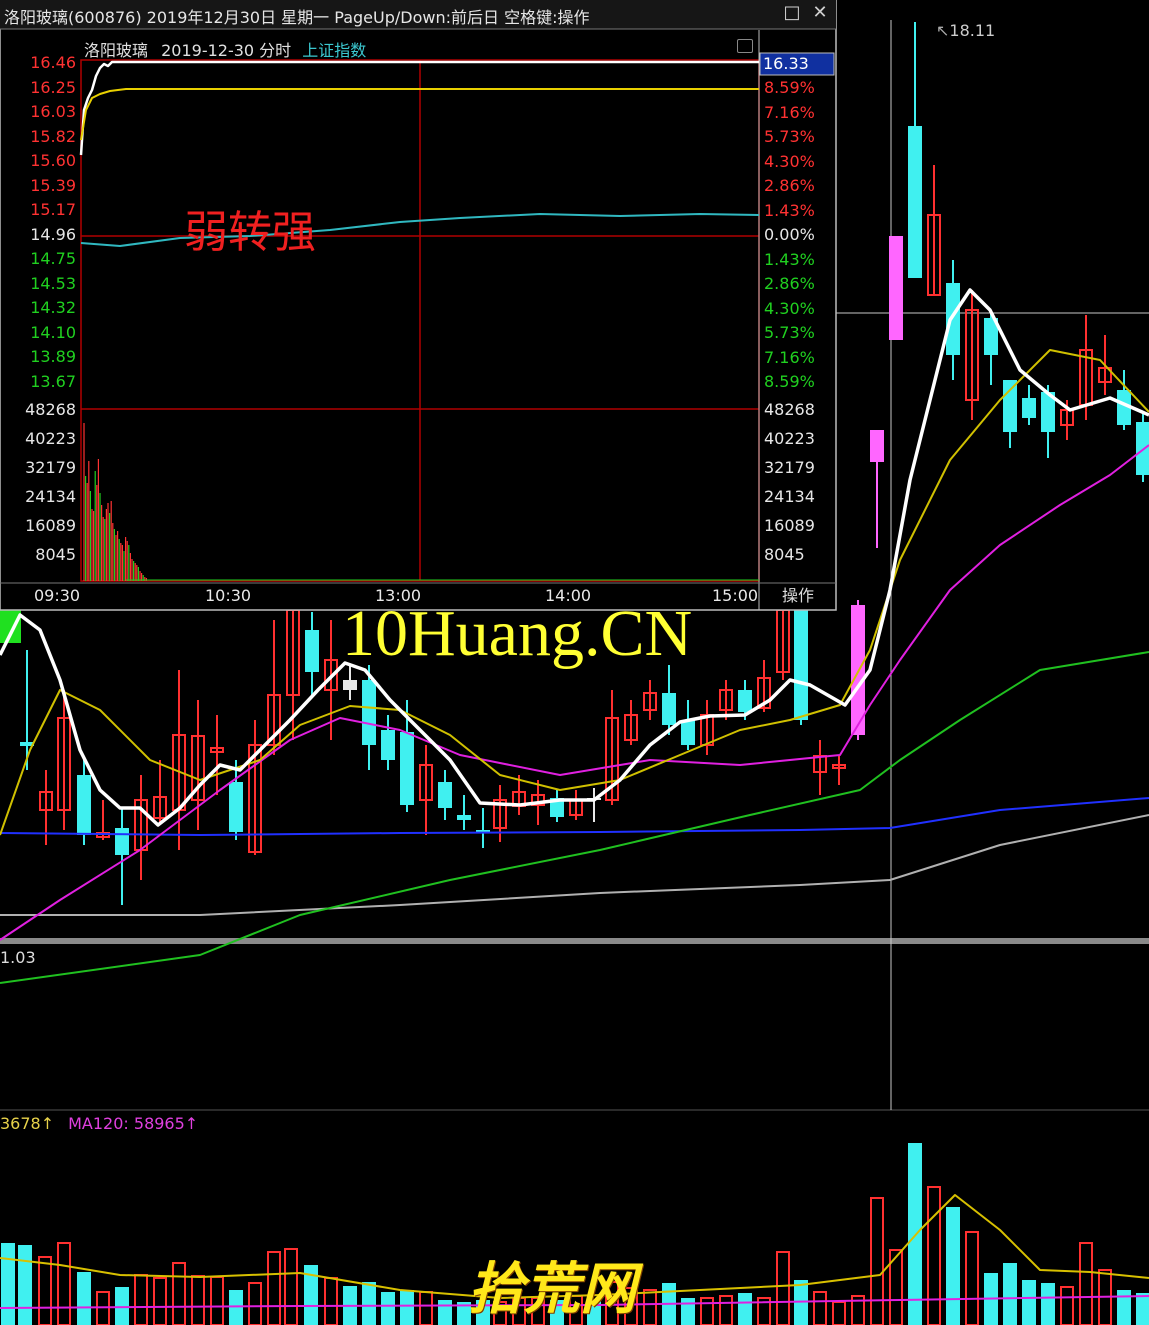 This screenshot has width=1149, height=1325. Describe the element at coordinates (53, 307) in the screenshot. I see `price-label: 14.32` at that location.